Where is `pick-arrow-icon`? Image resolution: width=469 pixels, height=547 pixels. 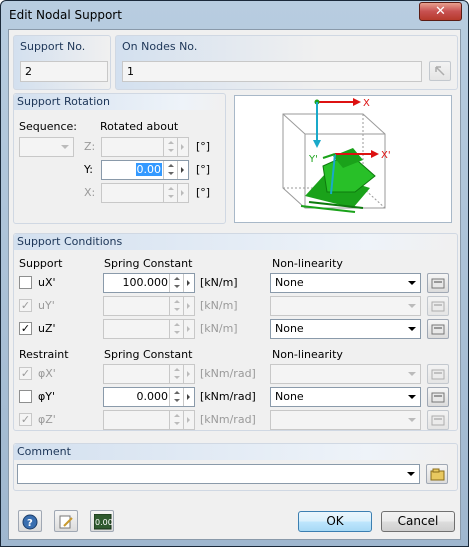
pick-arrow-icon is located at coordinates (440, 71).